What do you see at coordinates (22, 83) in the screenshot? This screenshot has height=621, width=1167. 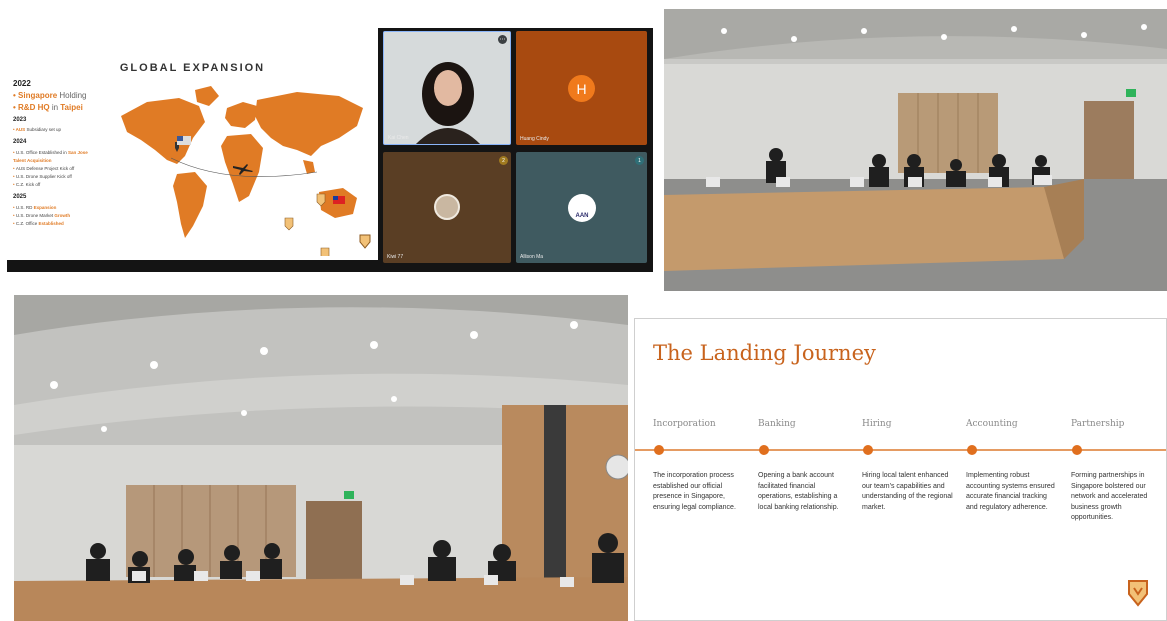 I see `timeline-year: 2022` at bounding box center [22, 83].